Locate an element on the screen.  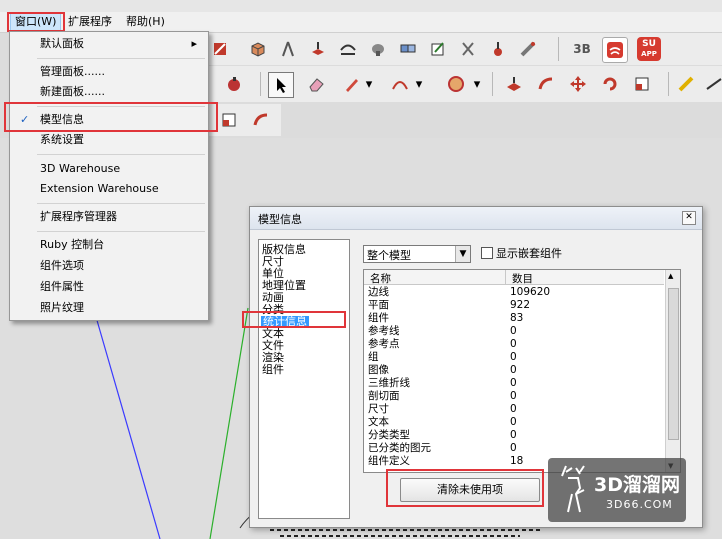
table-row: 参考点 0 is located at coordinates (519, 344).